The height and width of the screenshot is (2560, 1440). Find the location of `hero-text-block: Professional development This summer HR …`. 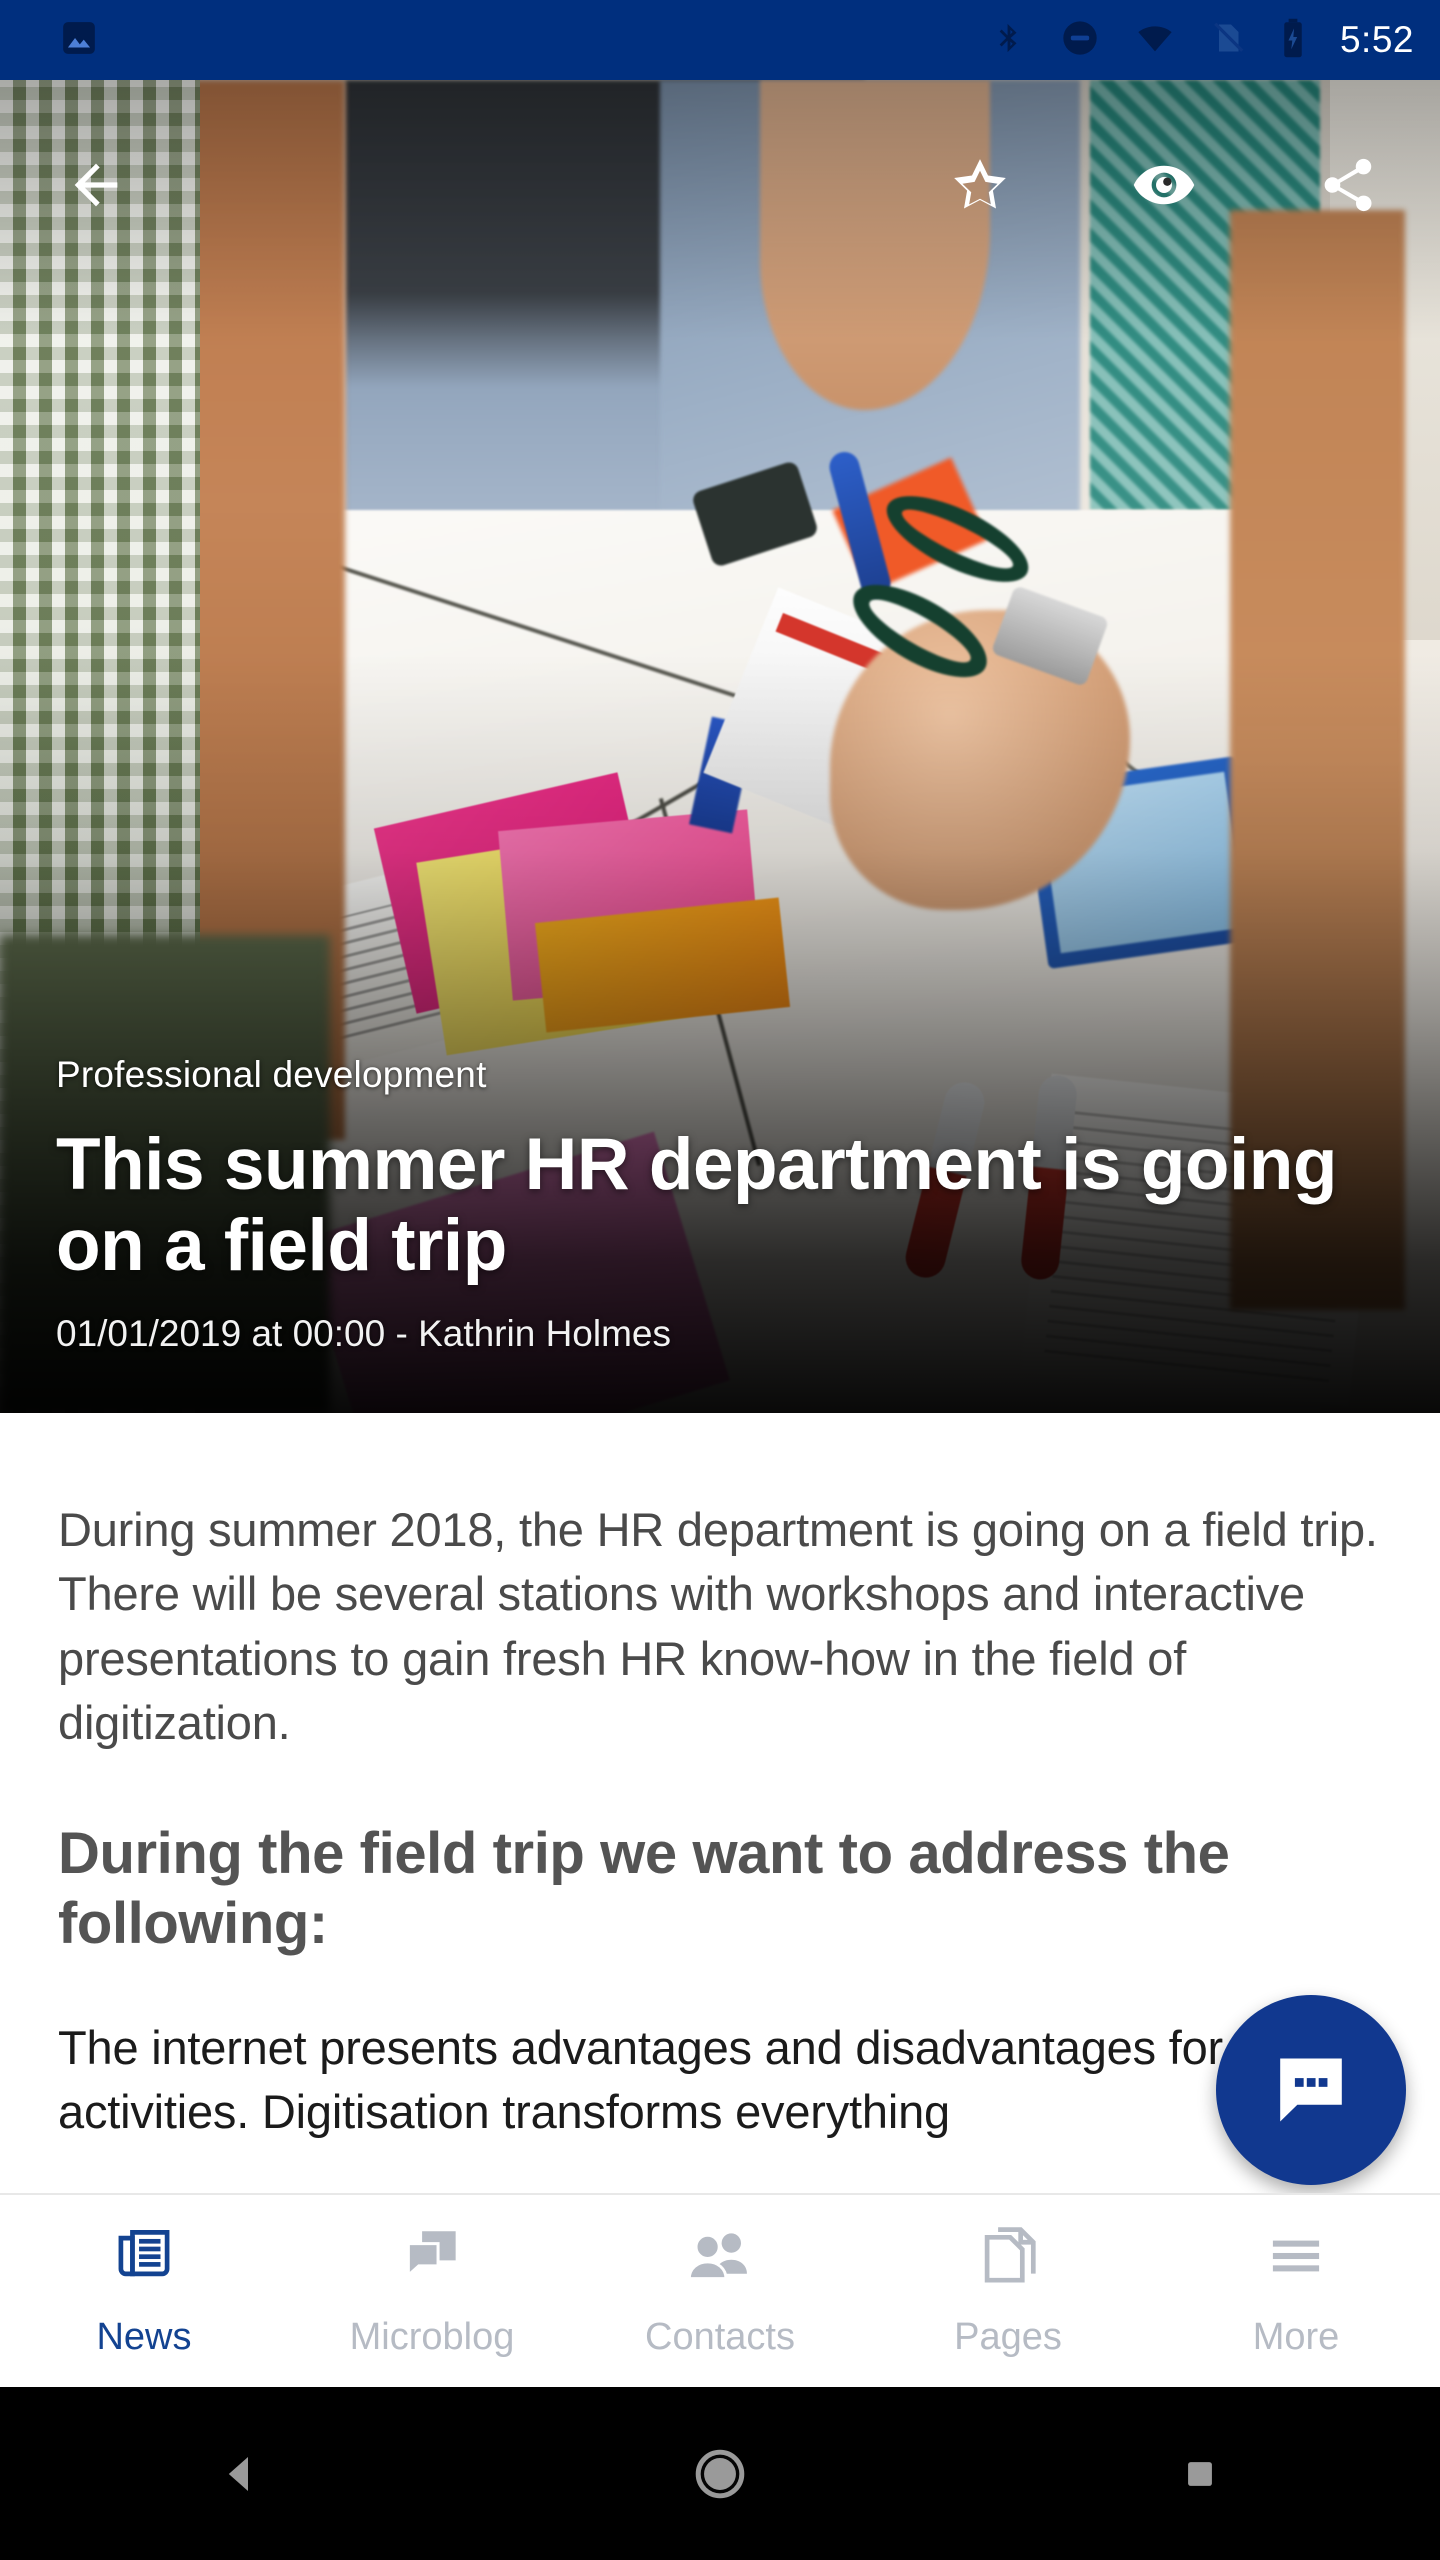

hero-text-block: Professional development This summer HR … is located at coordinates (721, 1204).